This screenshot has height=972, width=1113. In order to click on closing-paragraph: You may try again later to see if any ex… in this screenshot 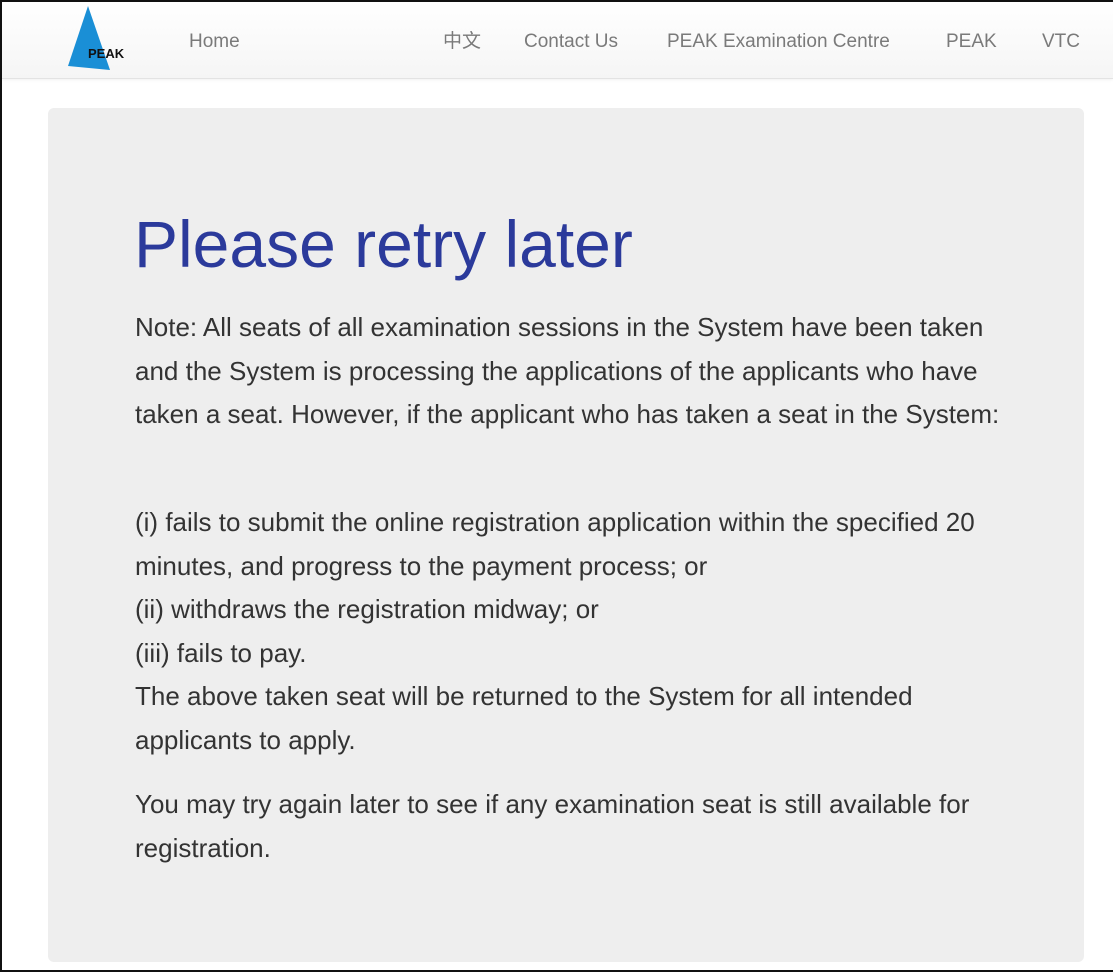, I will do `click(552, 826)`.